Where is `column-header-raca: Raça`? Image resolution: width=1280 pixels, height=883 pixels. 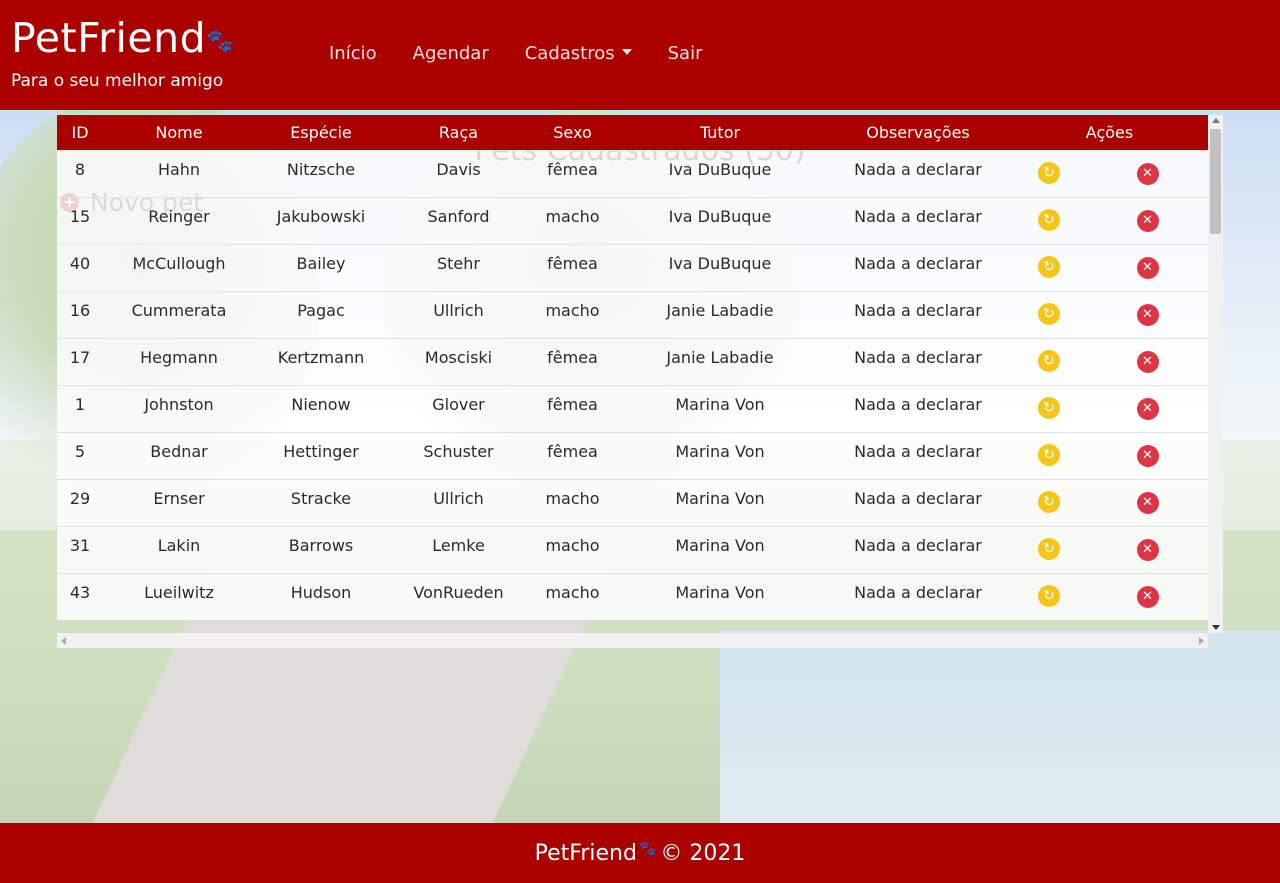 column-header-raca: Raça is located at coordinates (458, 132).